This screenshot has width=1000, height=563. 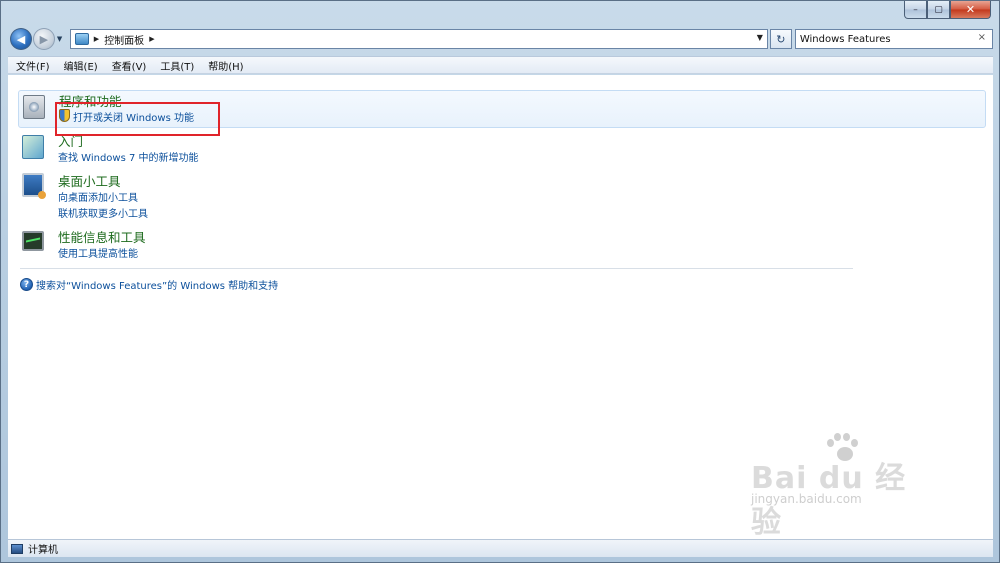 I want to click on status-text: 计算机, so click(x=43, y=550).